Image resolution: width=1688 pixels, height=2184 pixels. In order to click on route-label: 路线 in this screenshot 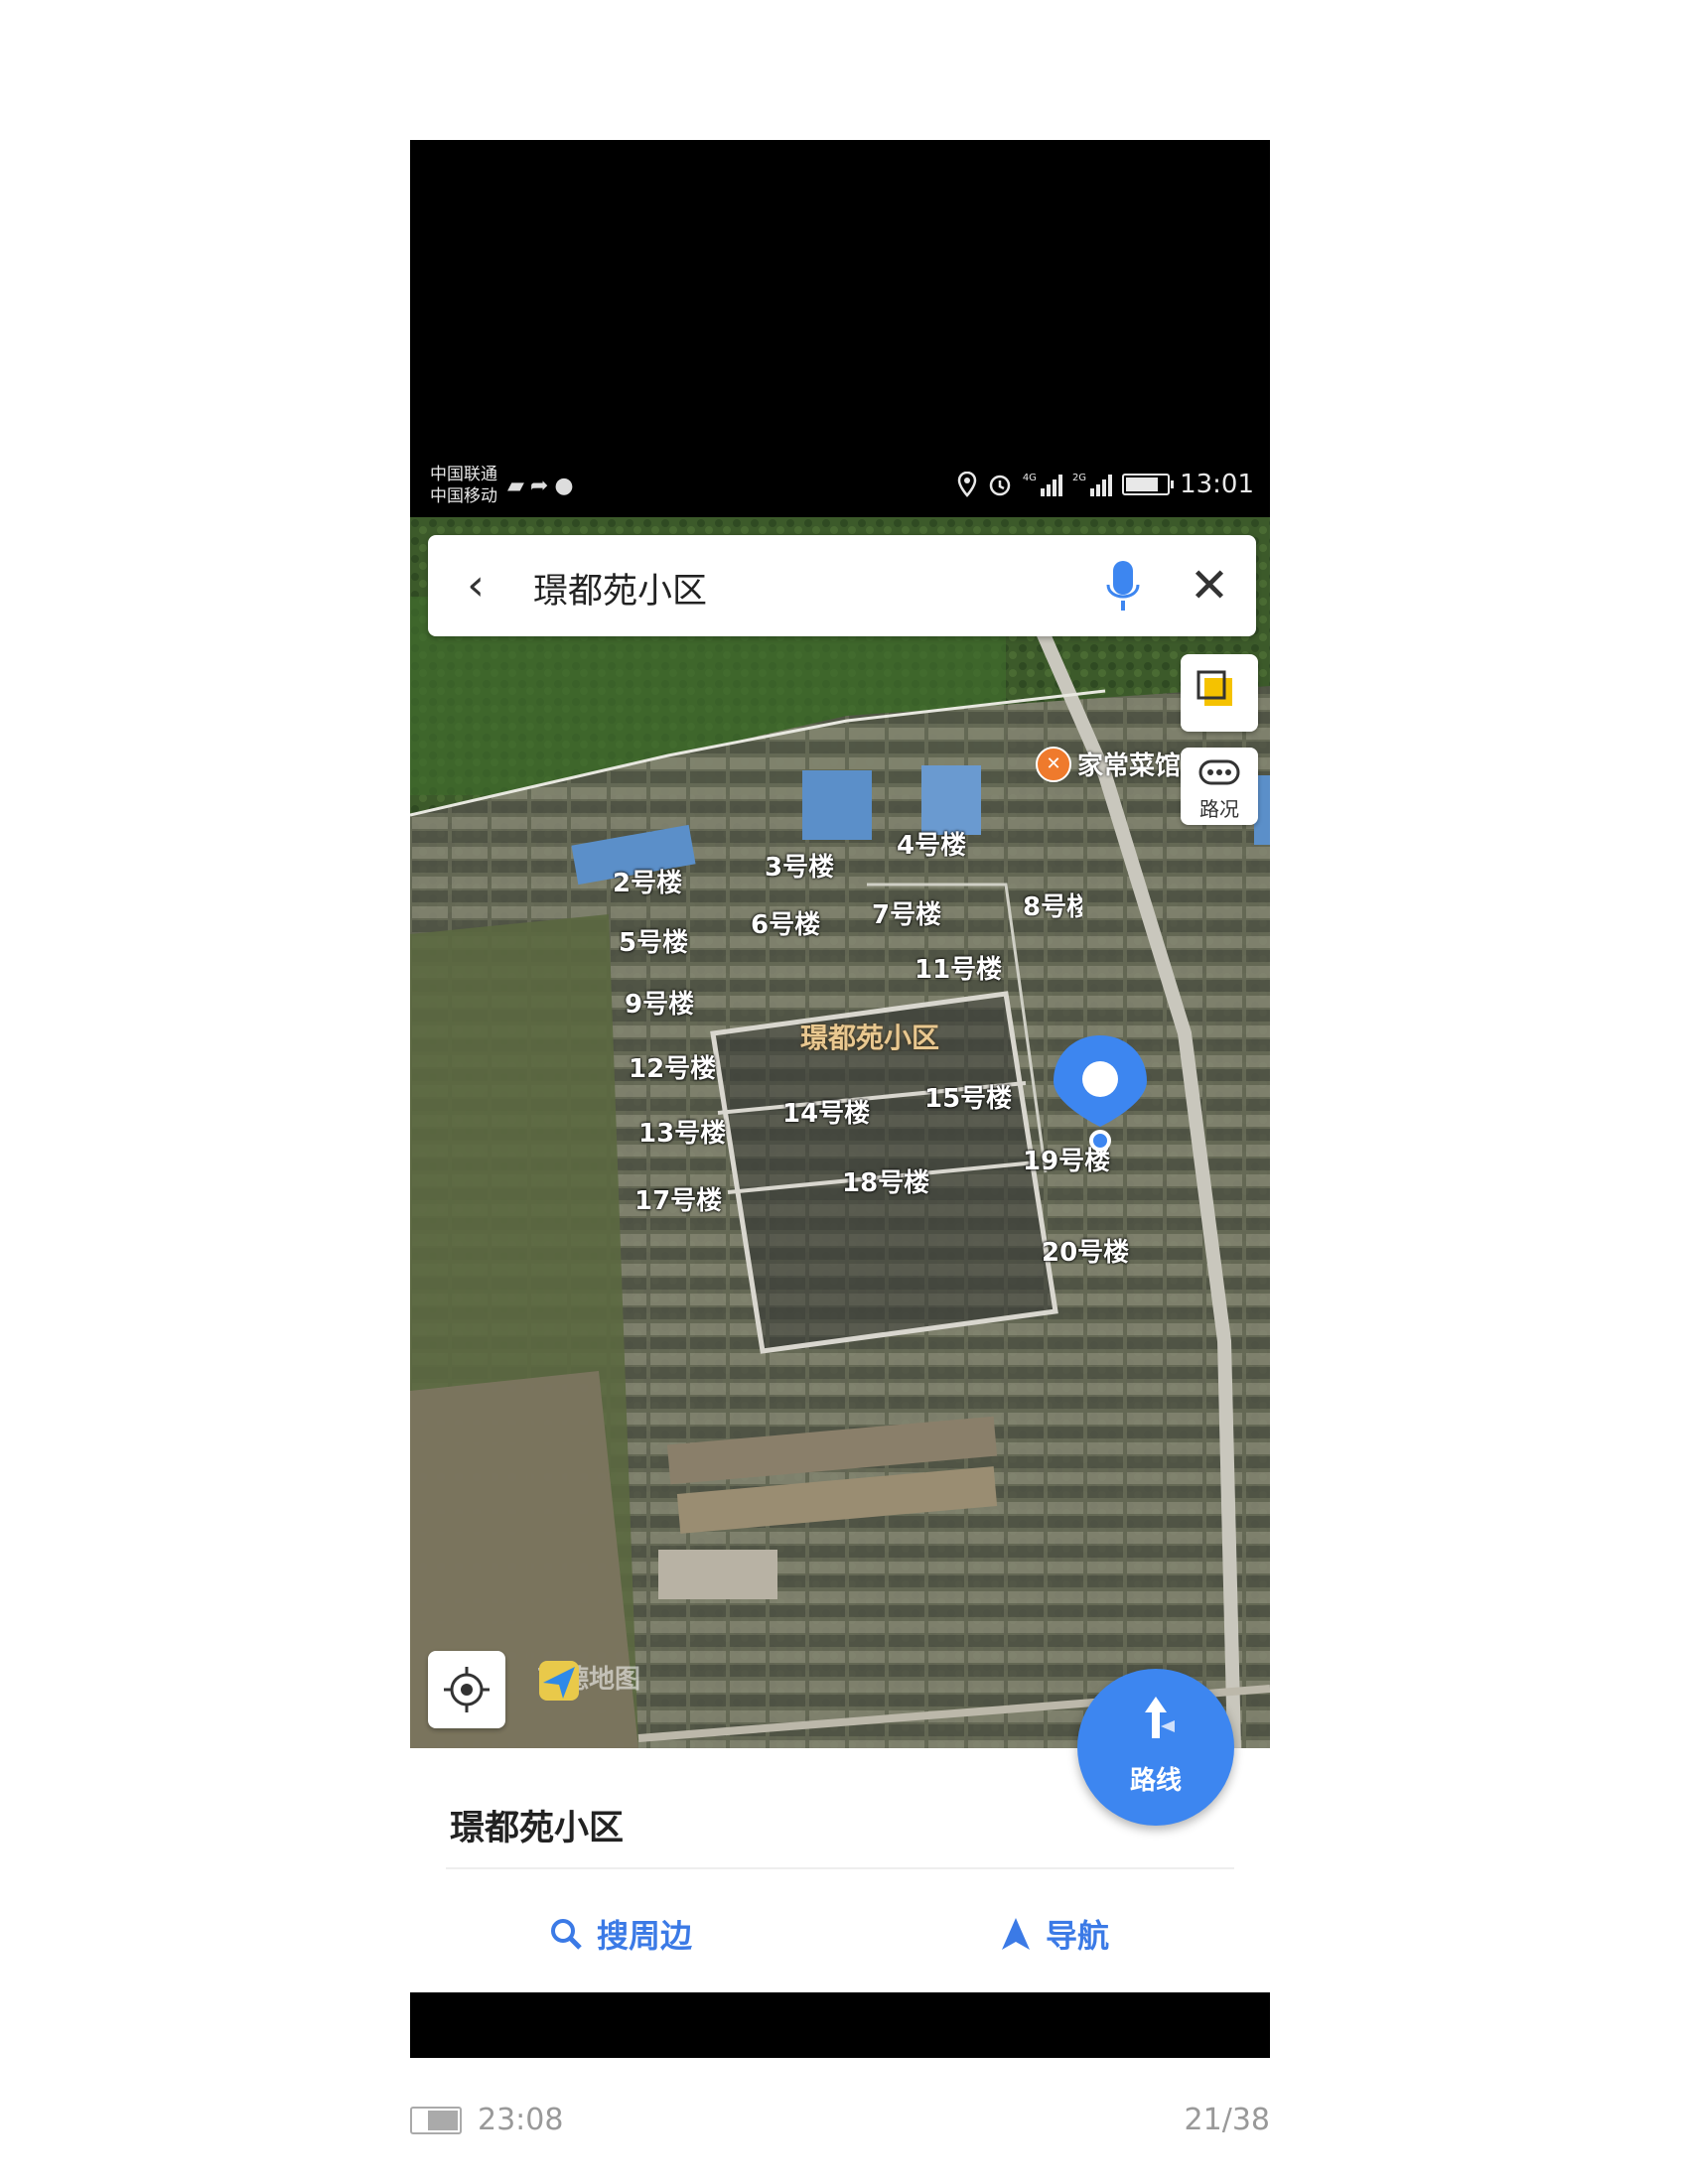, I will do `click(1155, 1781)`.